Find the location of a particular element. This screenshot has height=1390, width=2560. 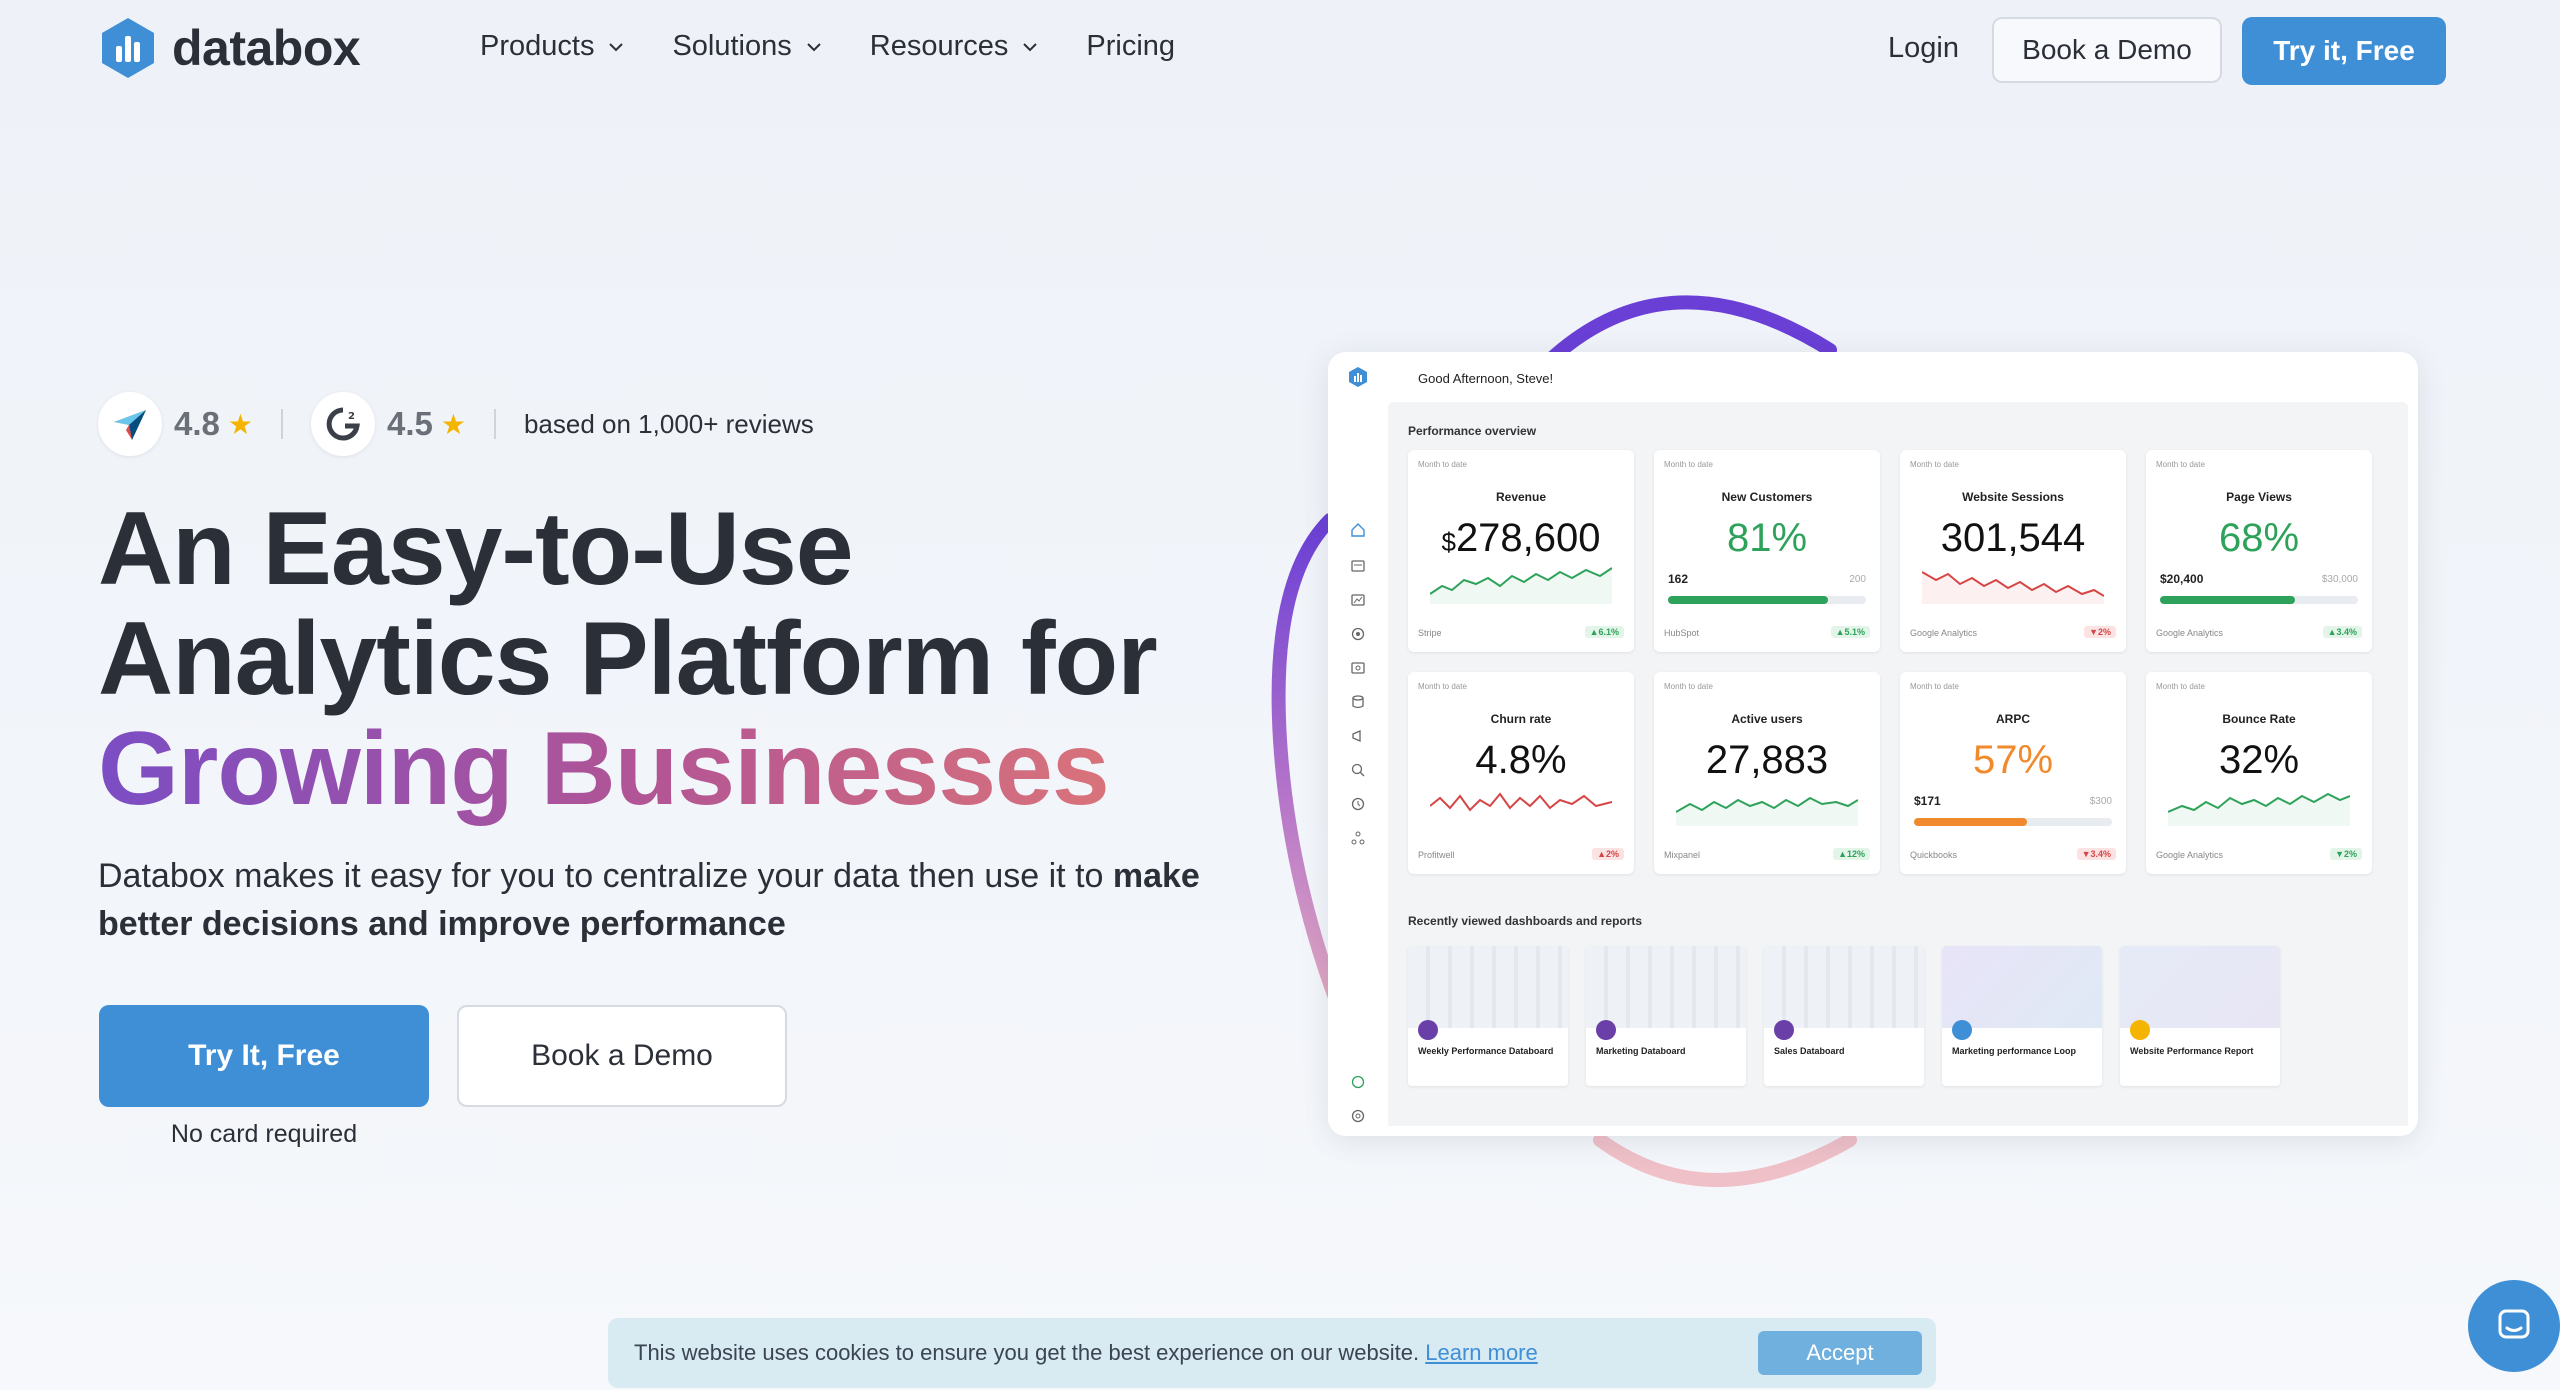

card-value: $278,600 is located at coordinates (1521, 538).